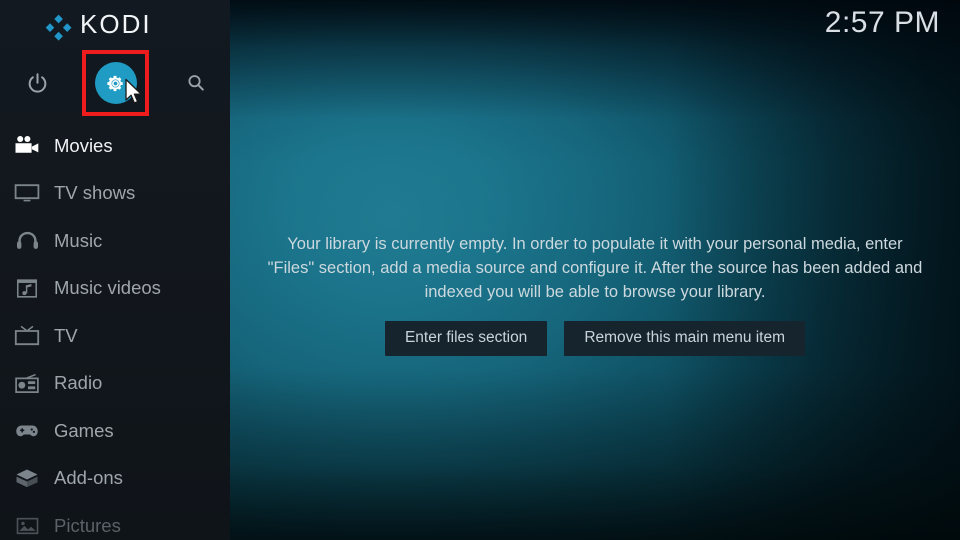 The width and height of the screenshot is (960, 540). What do you see at coordinates (27, 146) in the screenshot?
I see `movie-camera-icon` at bounding box center [27, 146].